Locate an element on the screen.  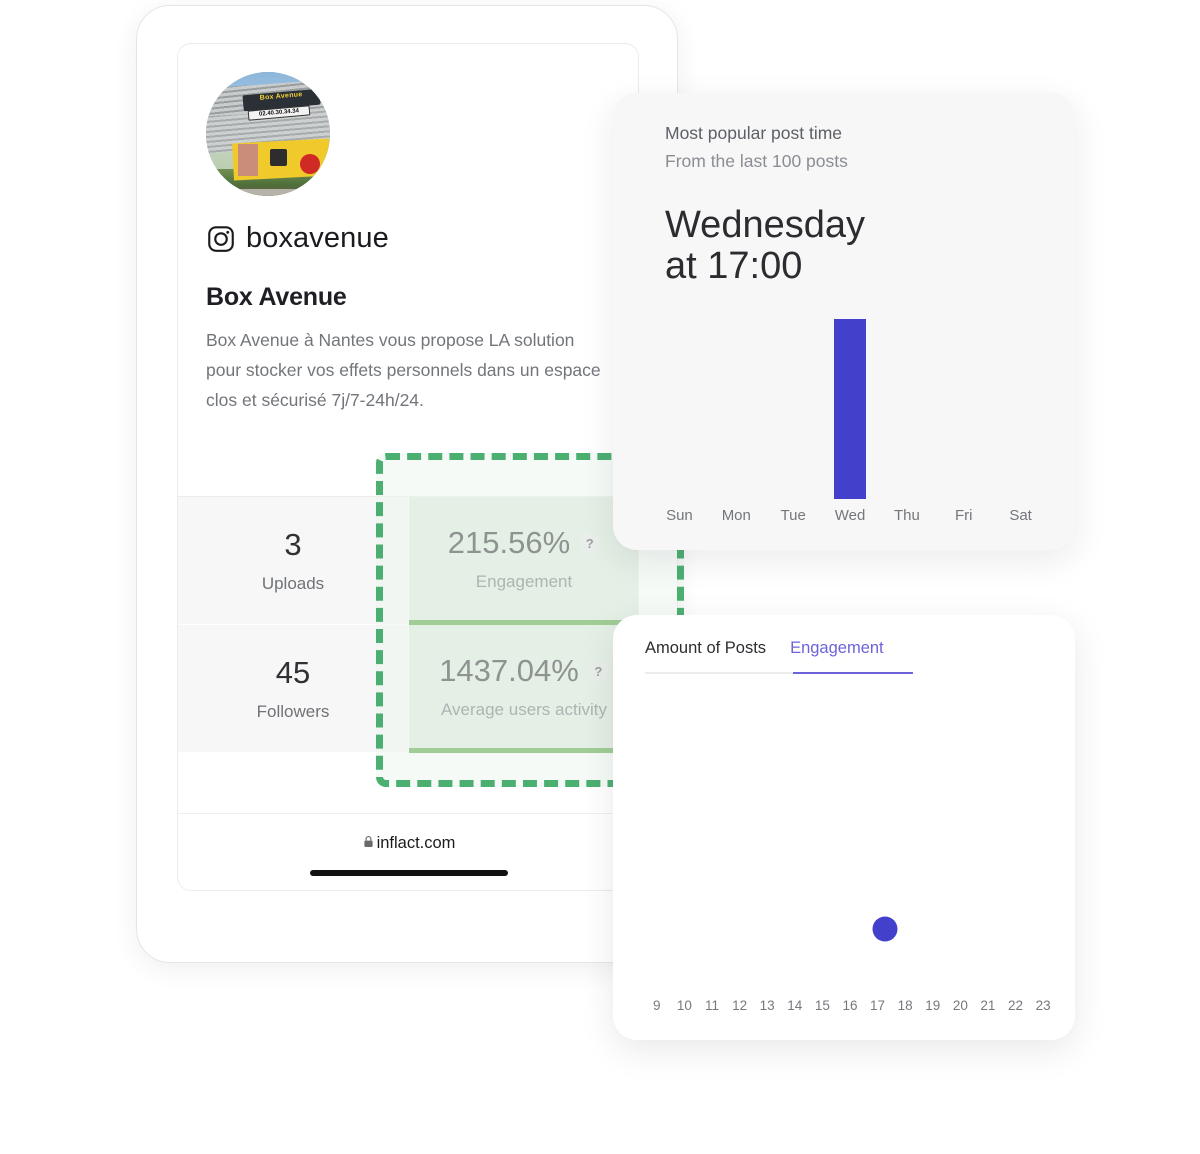
weekday-axis-labels: Sun Mon Tue Wed Thu Fri Sat is located at coordinates (850, 515).